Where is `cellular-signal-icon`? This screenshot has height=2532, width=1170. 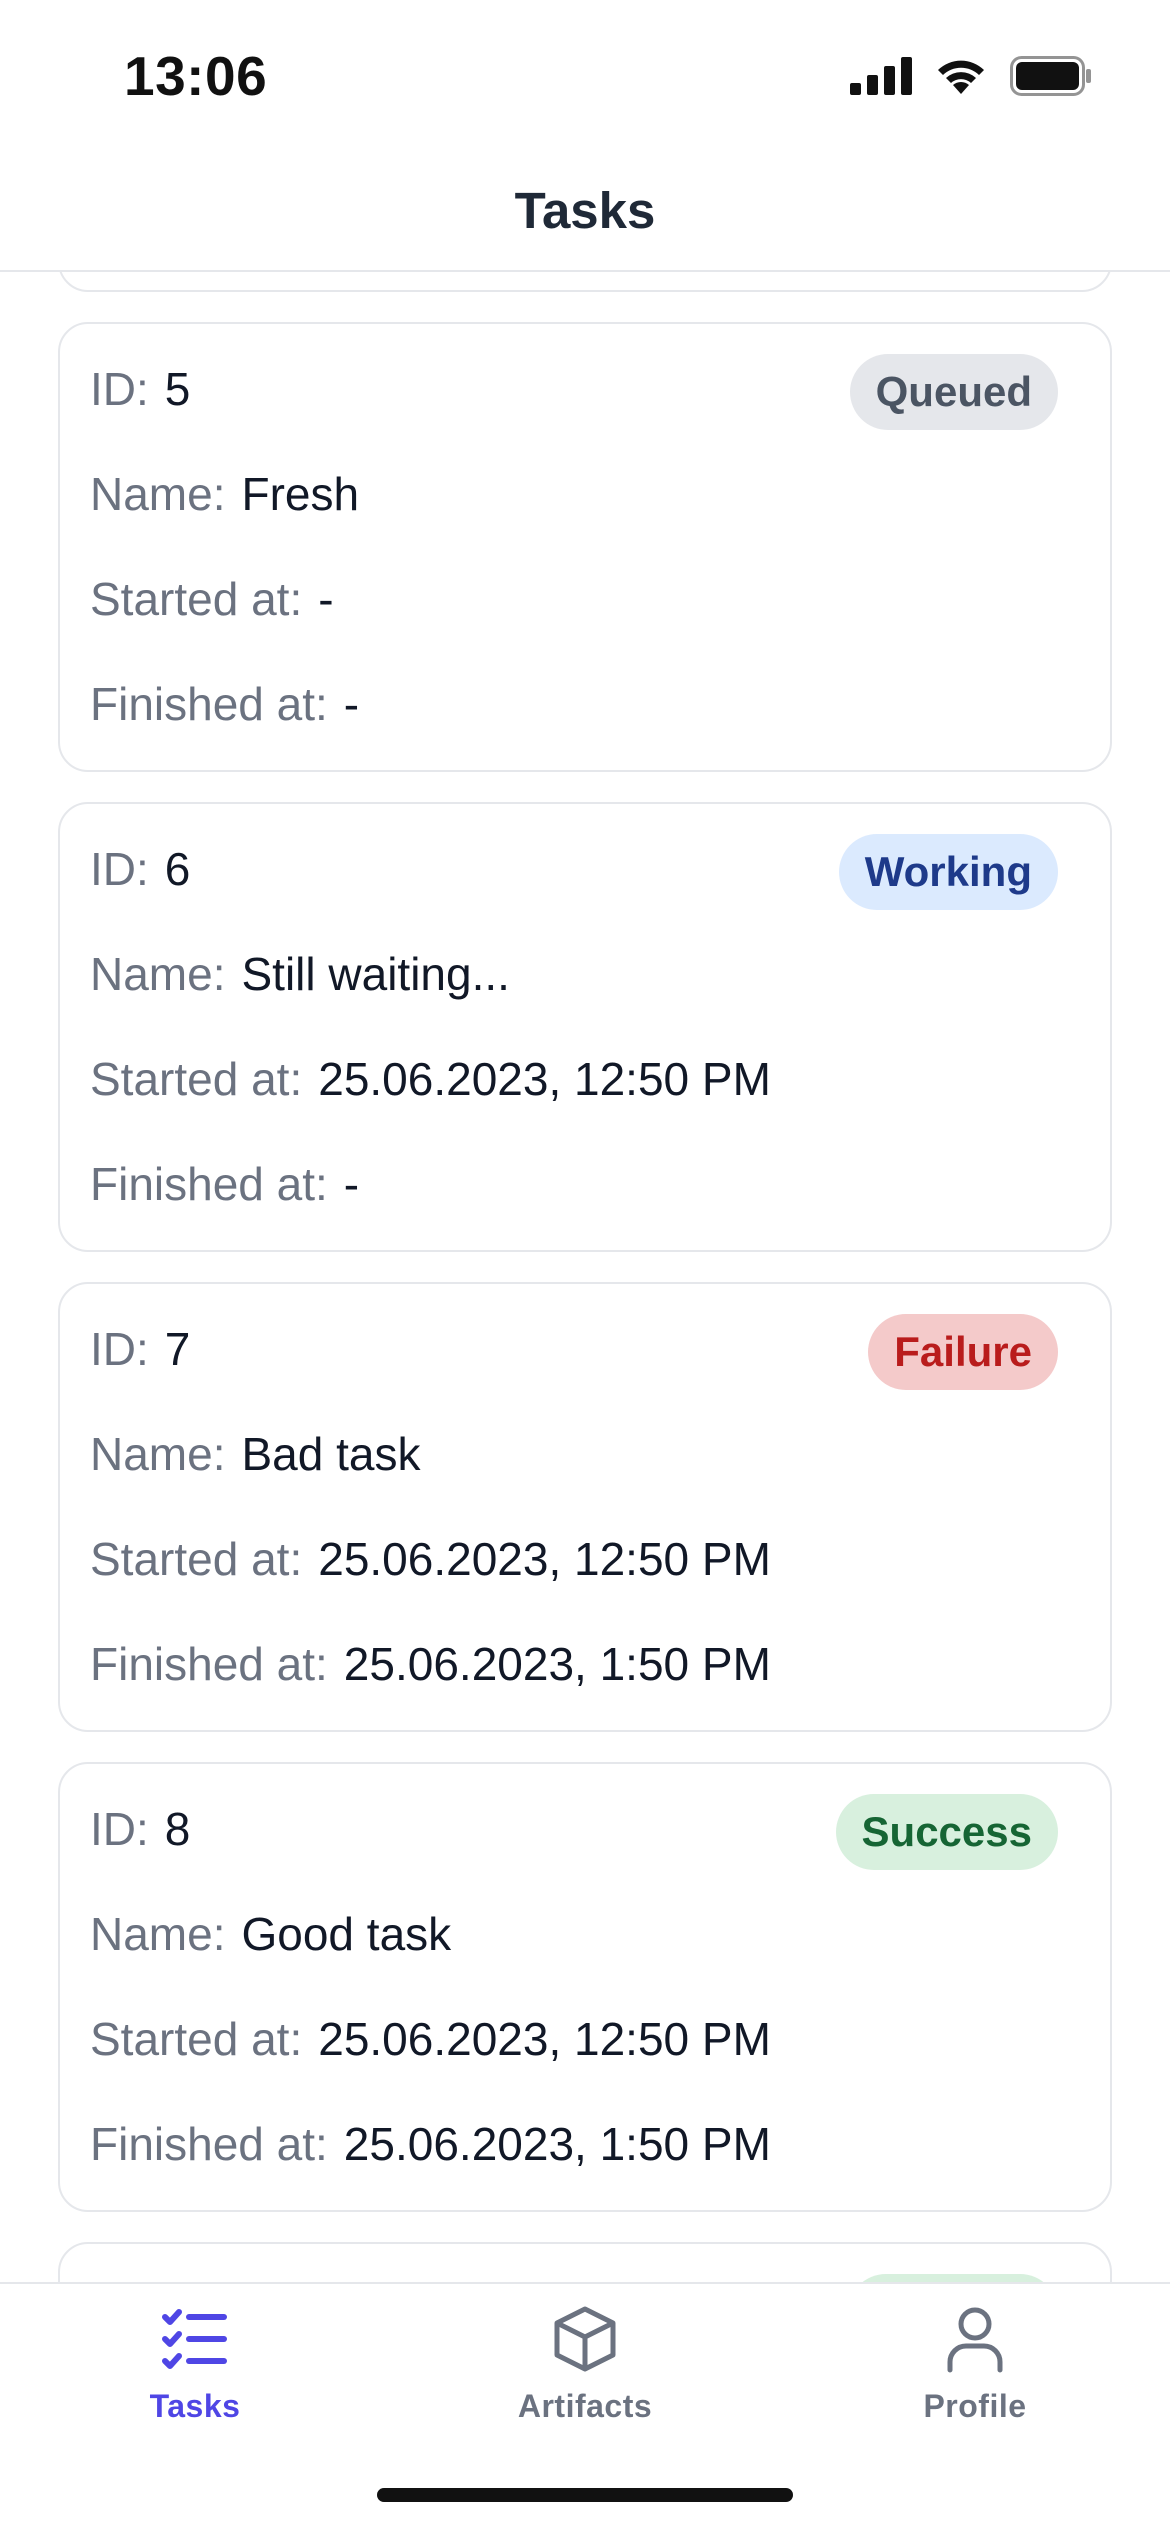
cellular-signal-icon is located at coordinates (881, 76).